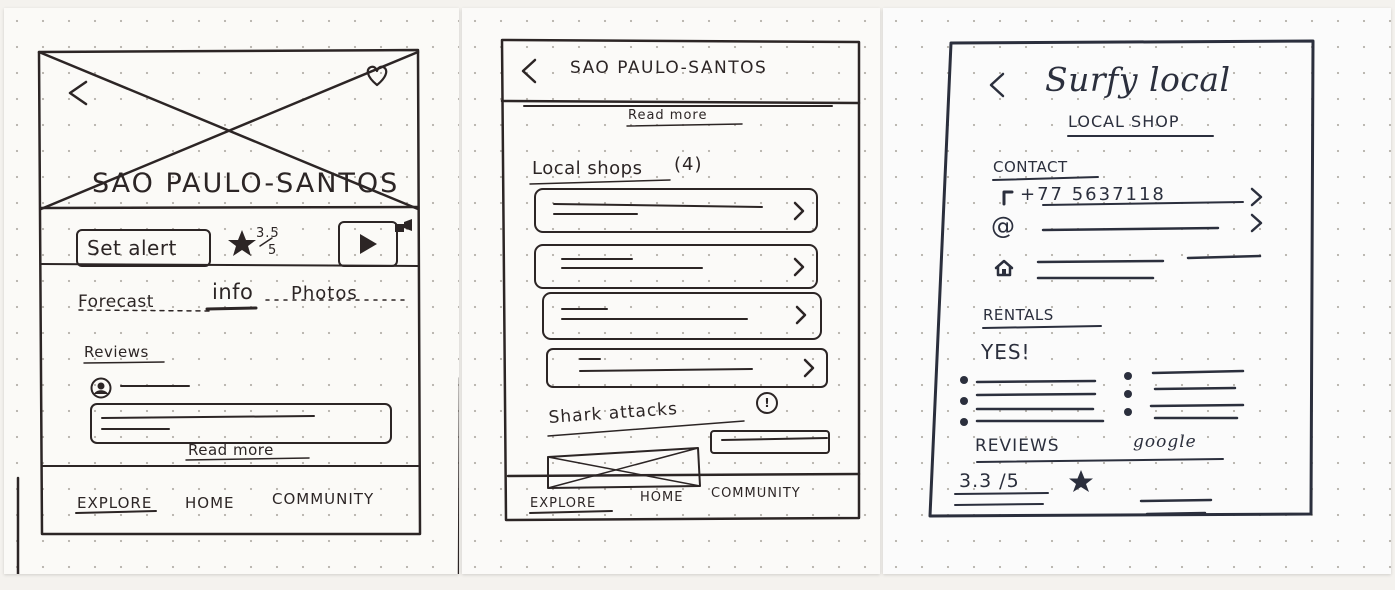 The height and width of the screenshot is (590, 1395). Describe the element at coordinates (989, 481) in the screenshot. I see `rating-value: 3.3 /5` at that location.